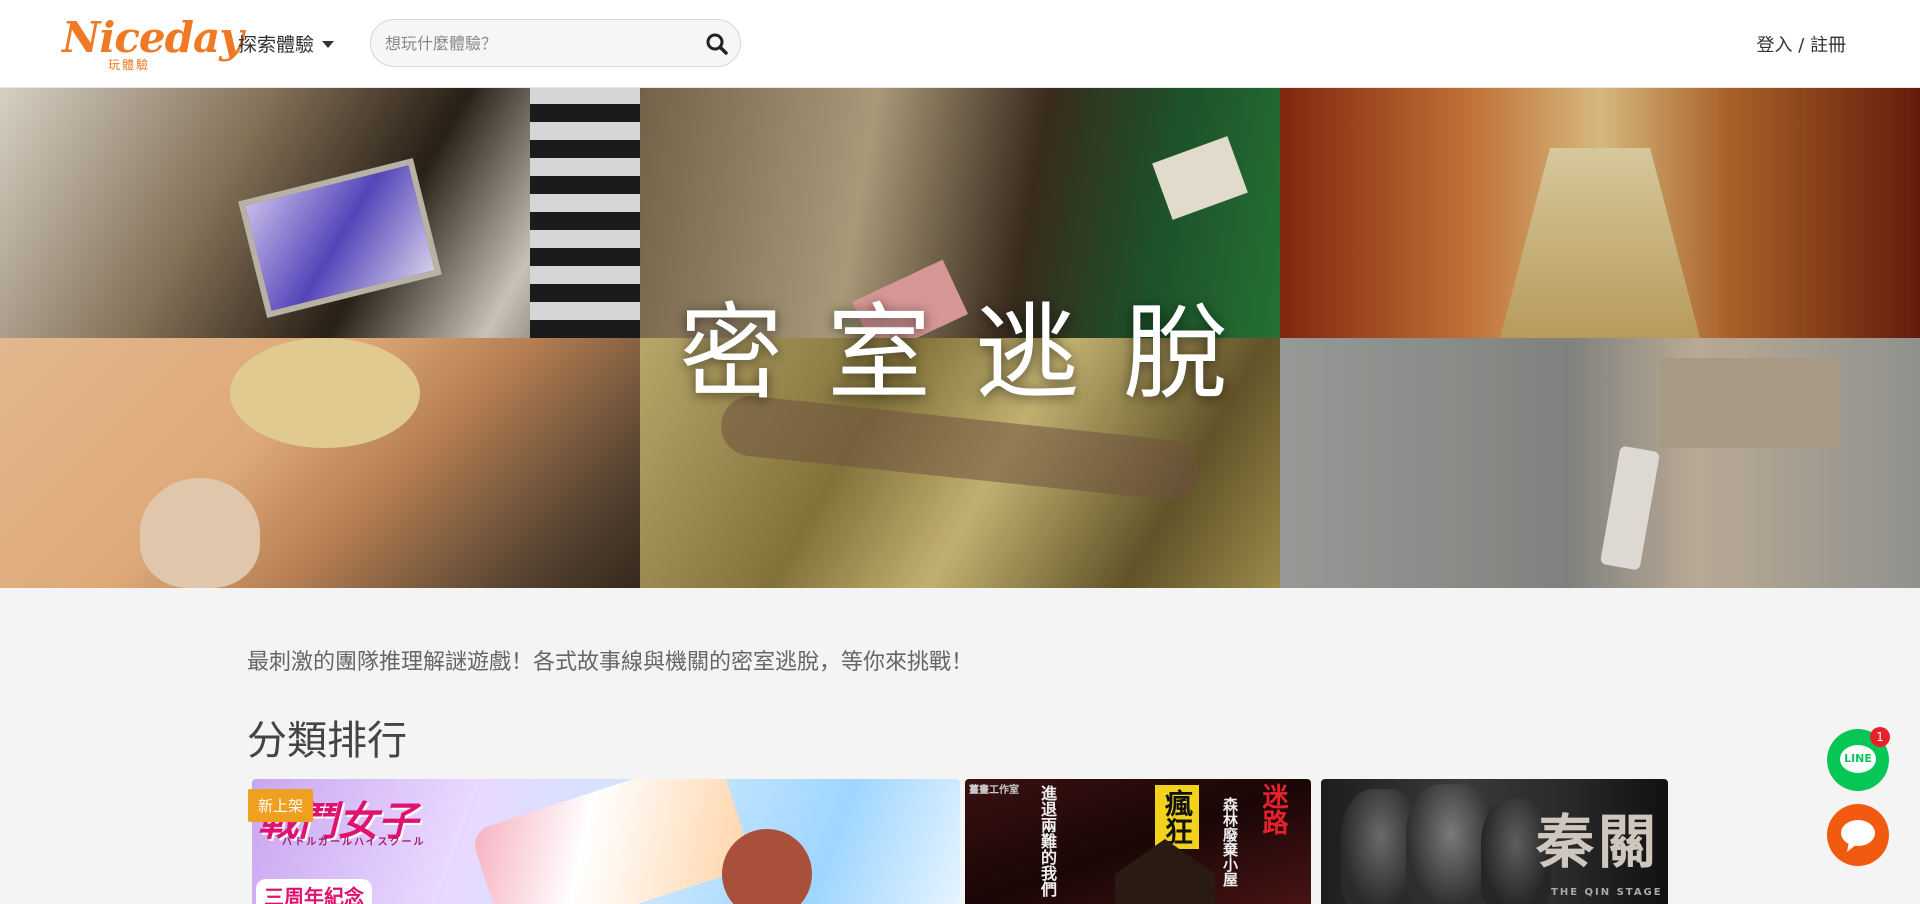  Describe the element at coordinates (994, 790) in the screenshot. I see `card-corner-text: 薑畫工作室` at that location.